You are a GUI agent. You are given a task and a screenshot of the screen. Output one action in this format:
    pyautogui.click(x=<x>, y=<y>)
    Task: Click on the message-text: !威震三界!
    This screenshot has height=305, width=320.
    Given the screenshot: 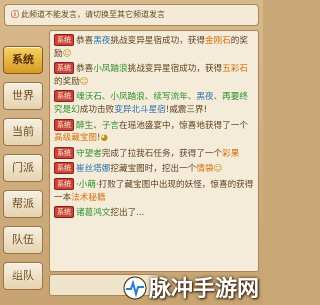 What is the action you would take?
    pyautogui.click(x=186, y=109)
    